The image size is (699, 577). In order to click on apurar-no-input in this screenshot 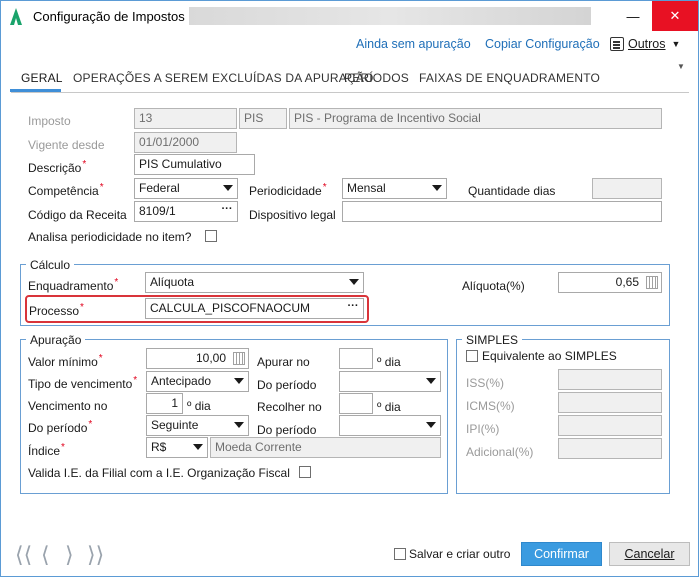, I will do `click(356, 358)`.